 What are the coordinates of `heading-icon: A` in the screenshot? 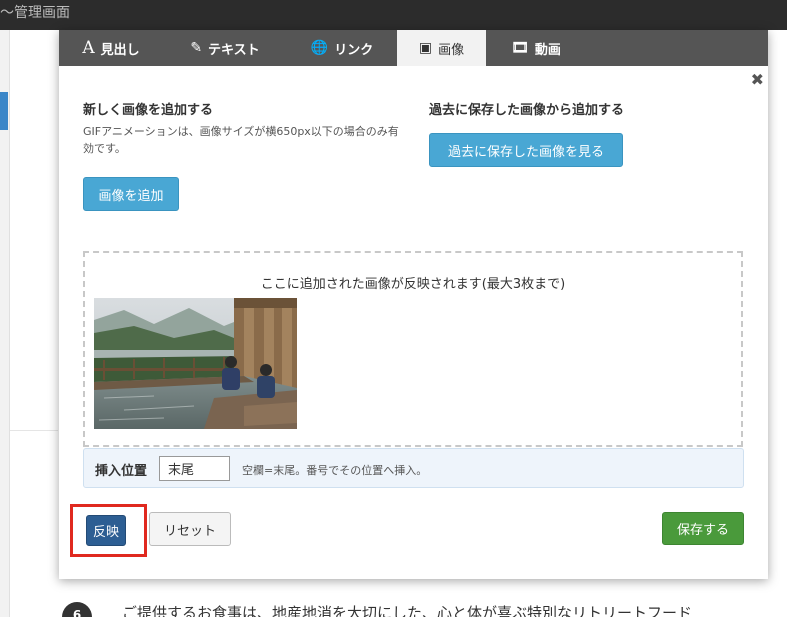 It's located at (88, 48).